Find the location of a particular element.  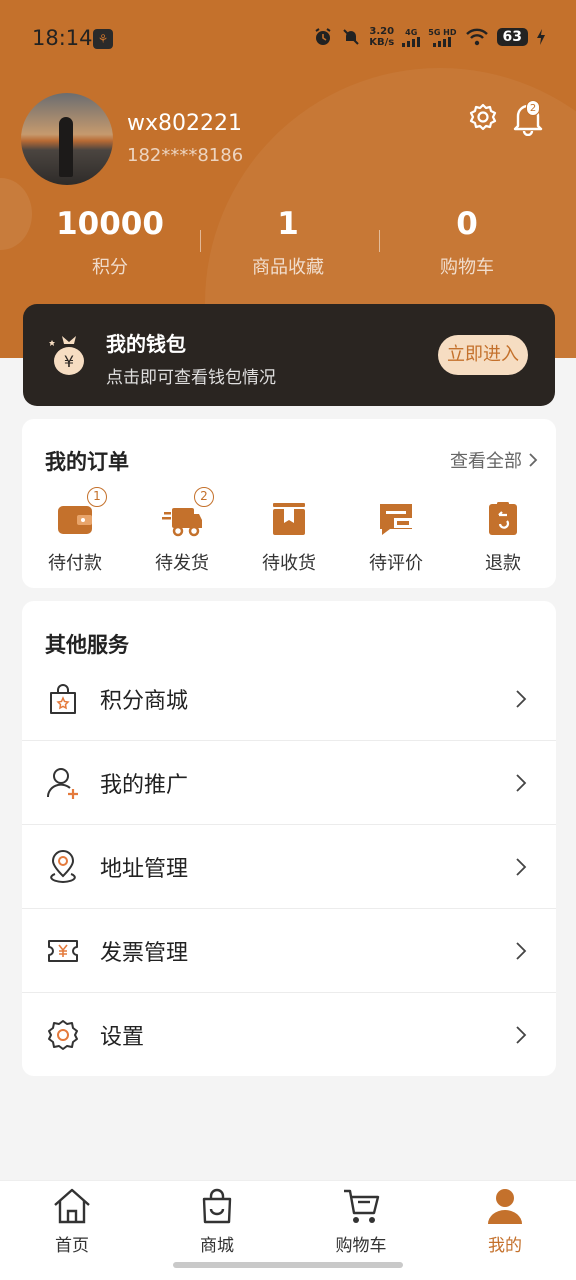

phone-number: 182****8186 is located at coordinates (185, 155).